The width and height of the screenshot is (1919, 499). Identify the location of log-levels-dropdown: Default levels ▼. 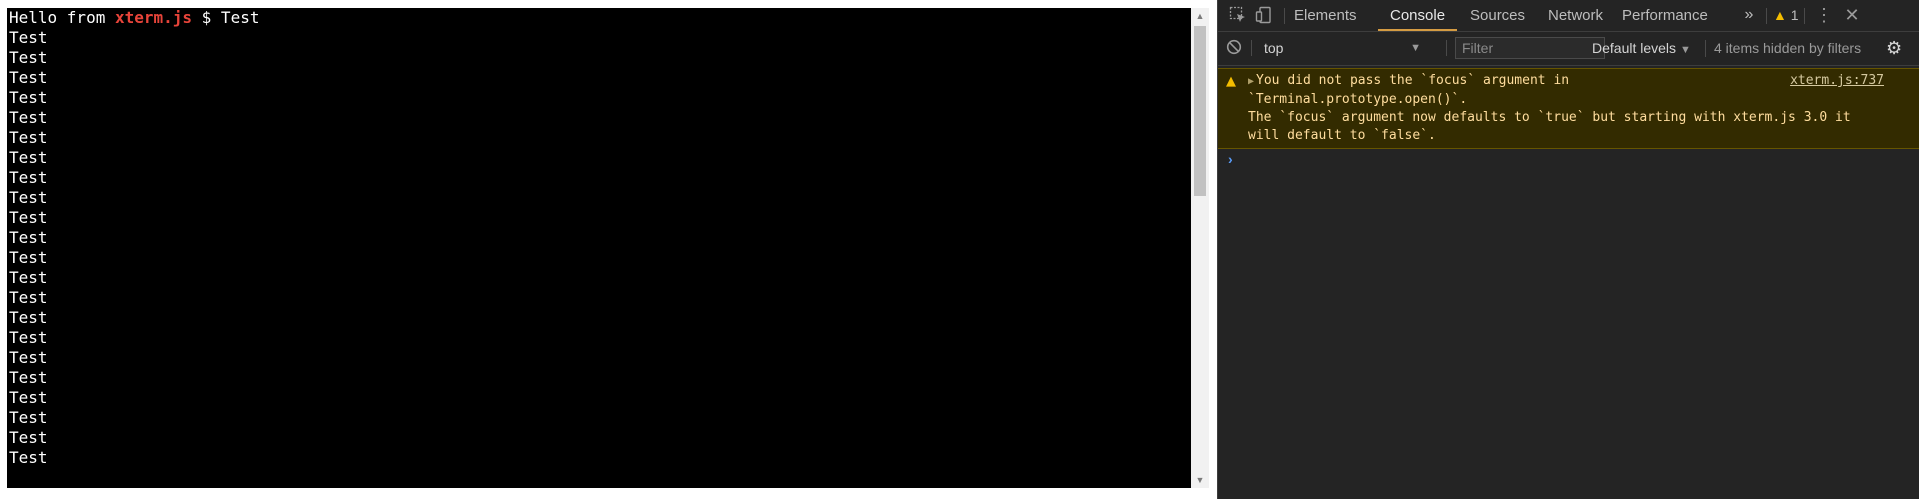
(1647, 49).